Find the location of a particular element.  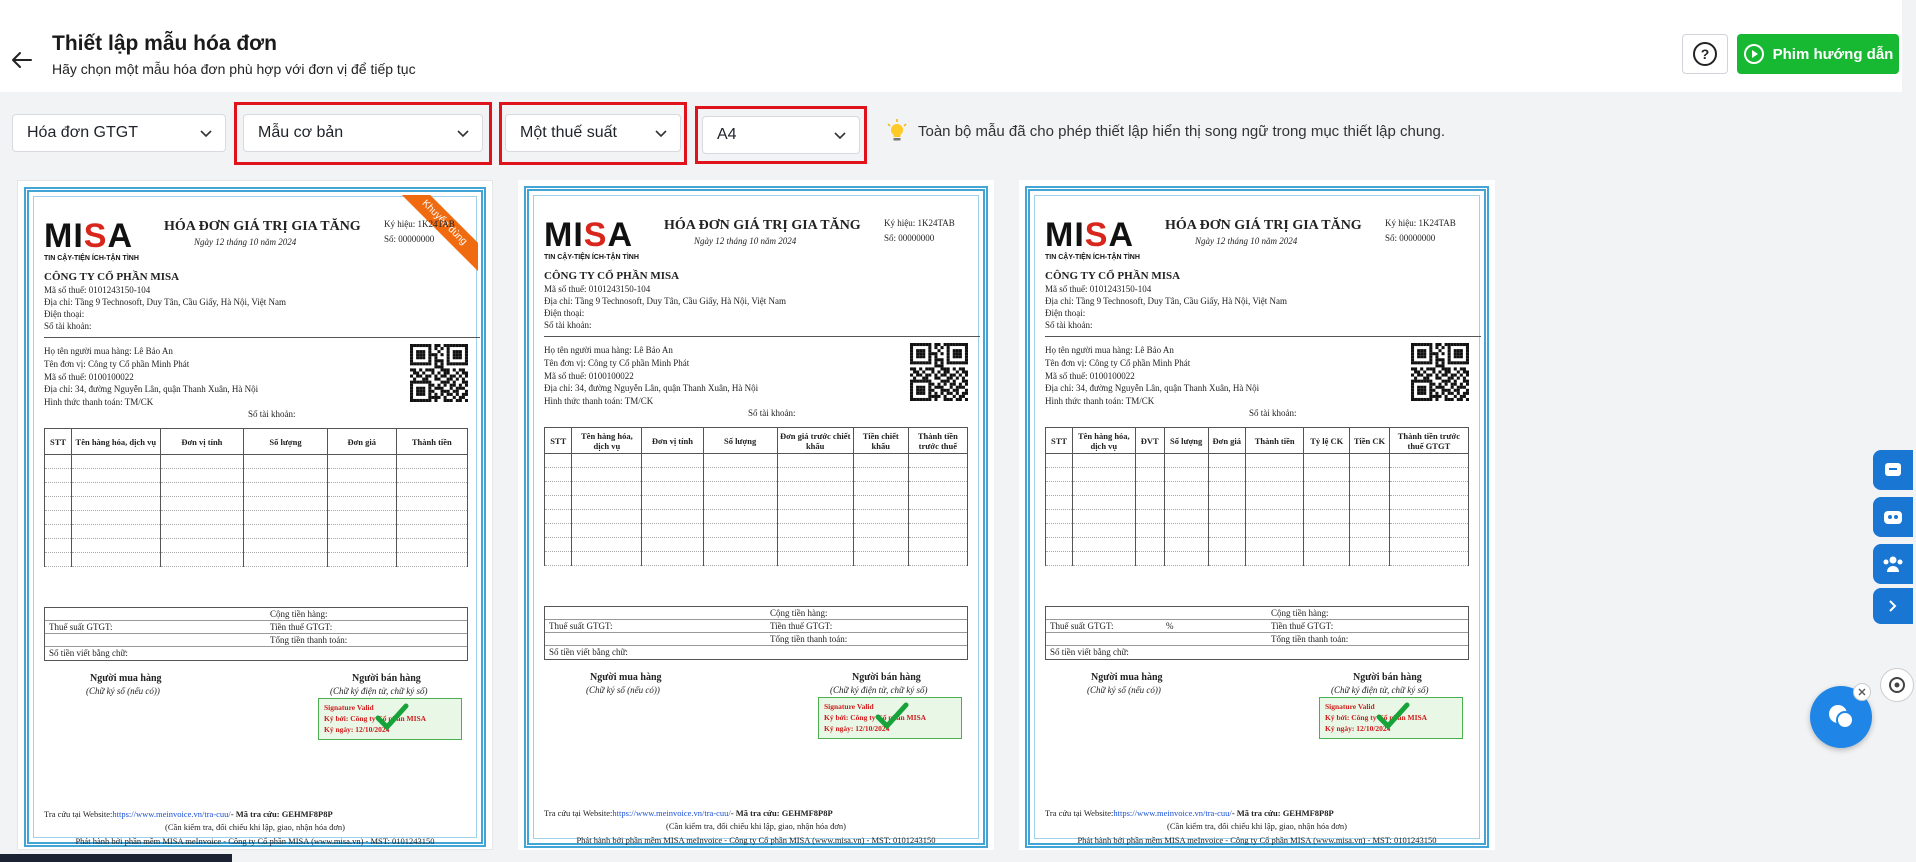

side-widget-community is located at coordinates (1893, 564).